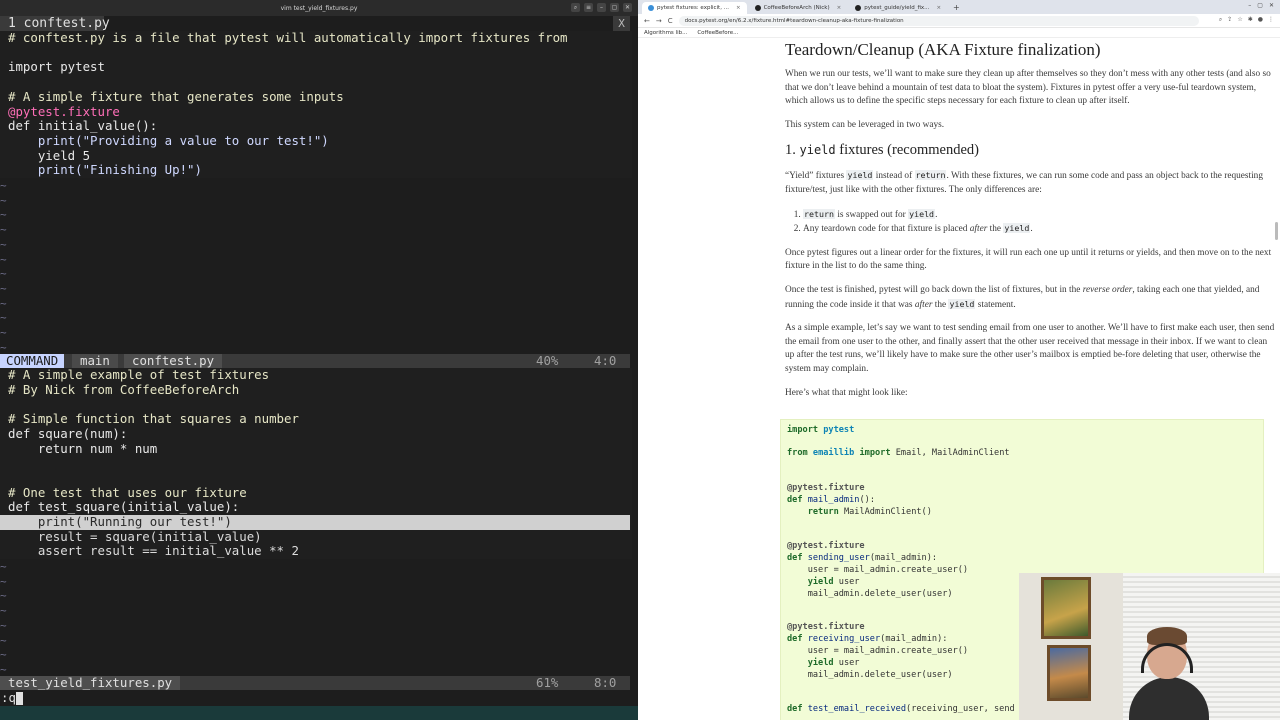 This screenshot has height=720, width=1280. Describe the element at coordinates (1239, 20) in the screenshot. I see `bookmark-star-icon: ☆` at that location.